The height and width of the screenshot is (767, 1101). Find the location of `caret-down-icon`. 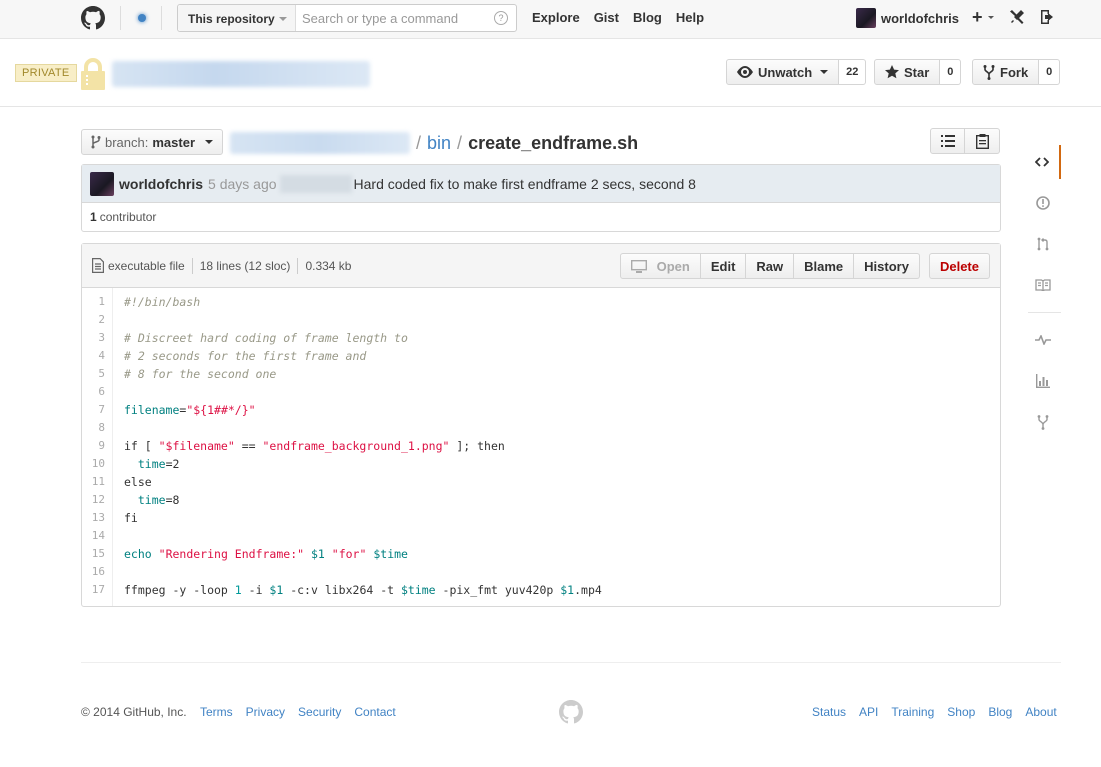

caret-down-icon is located at coordinates (283, 19).